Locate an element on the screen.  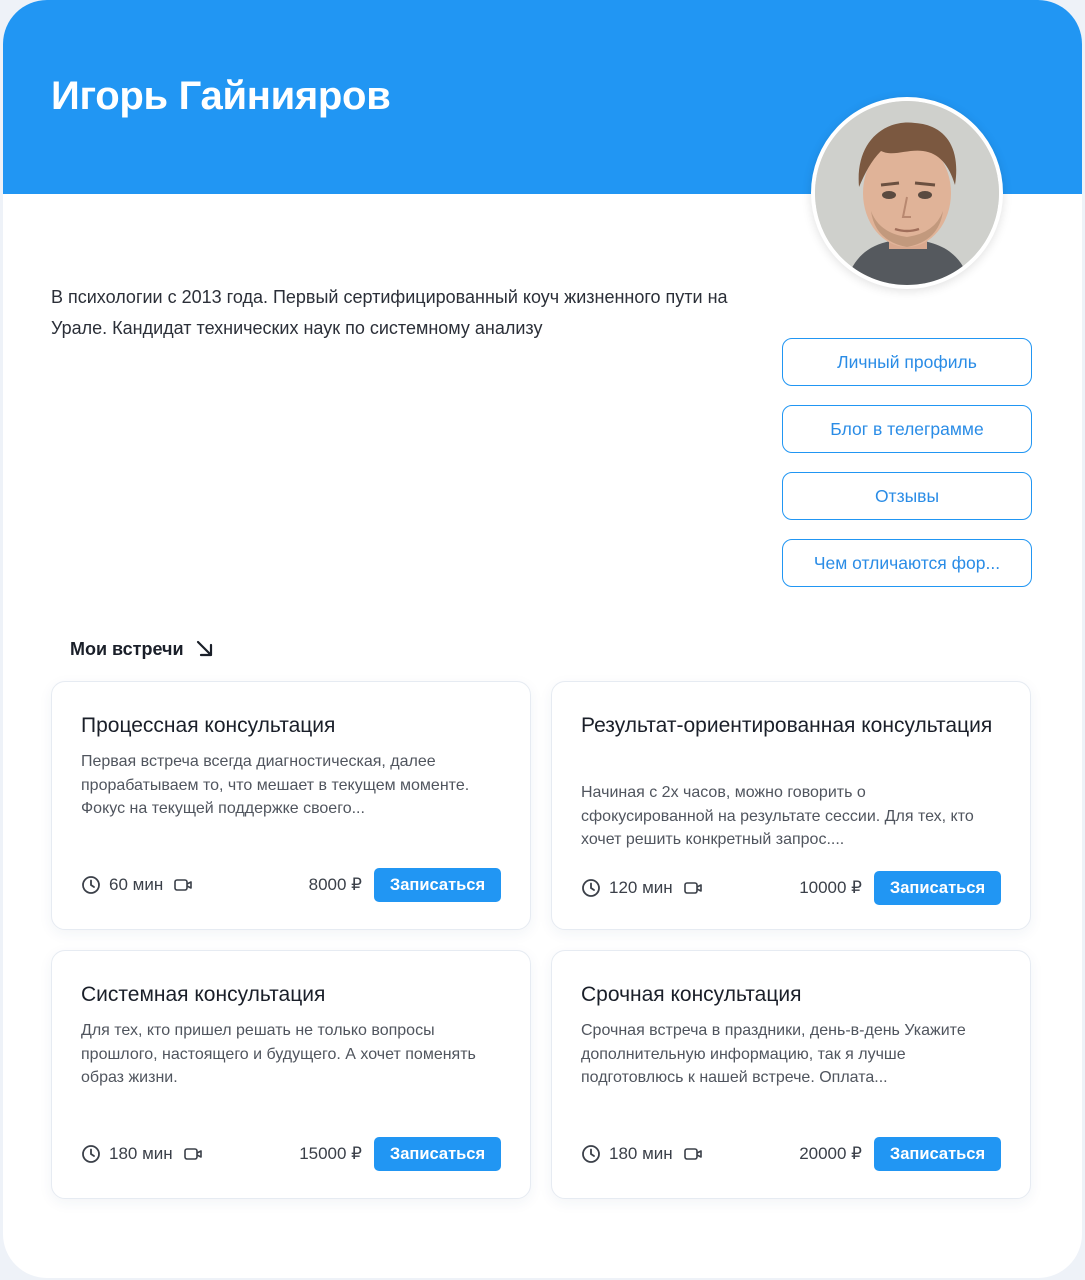
personal-profile-link: Личный профиль is located at coordinates (907, 362).